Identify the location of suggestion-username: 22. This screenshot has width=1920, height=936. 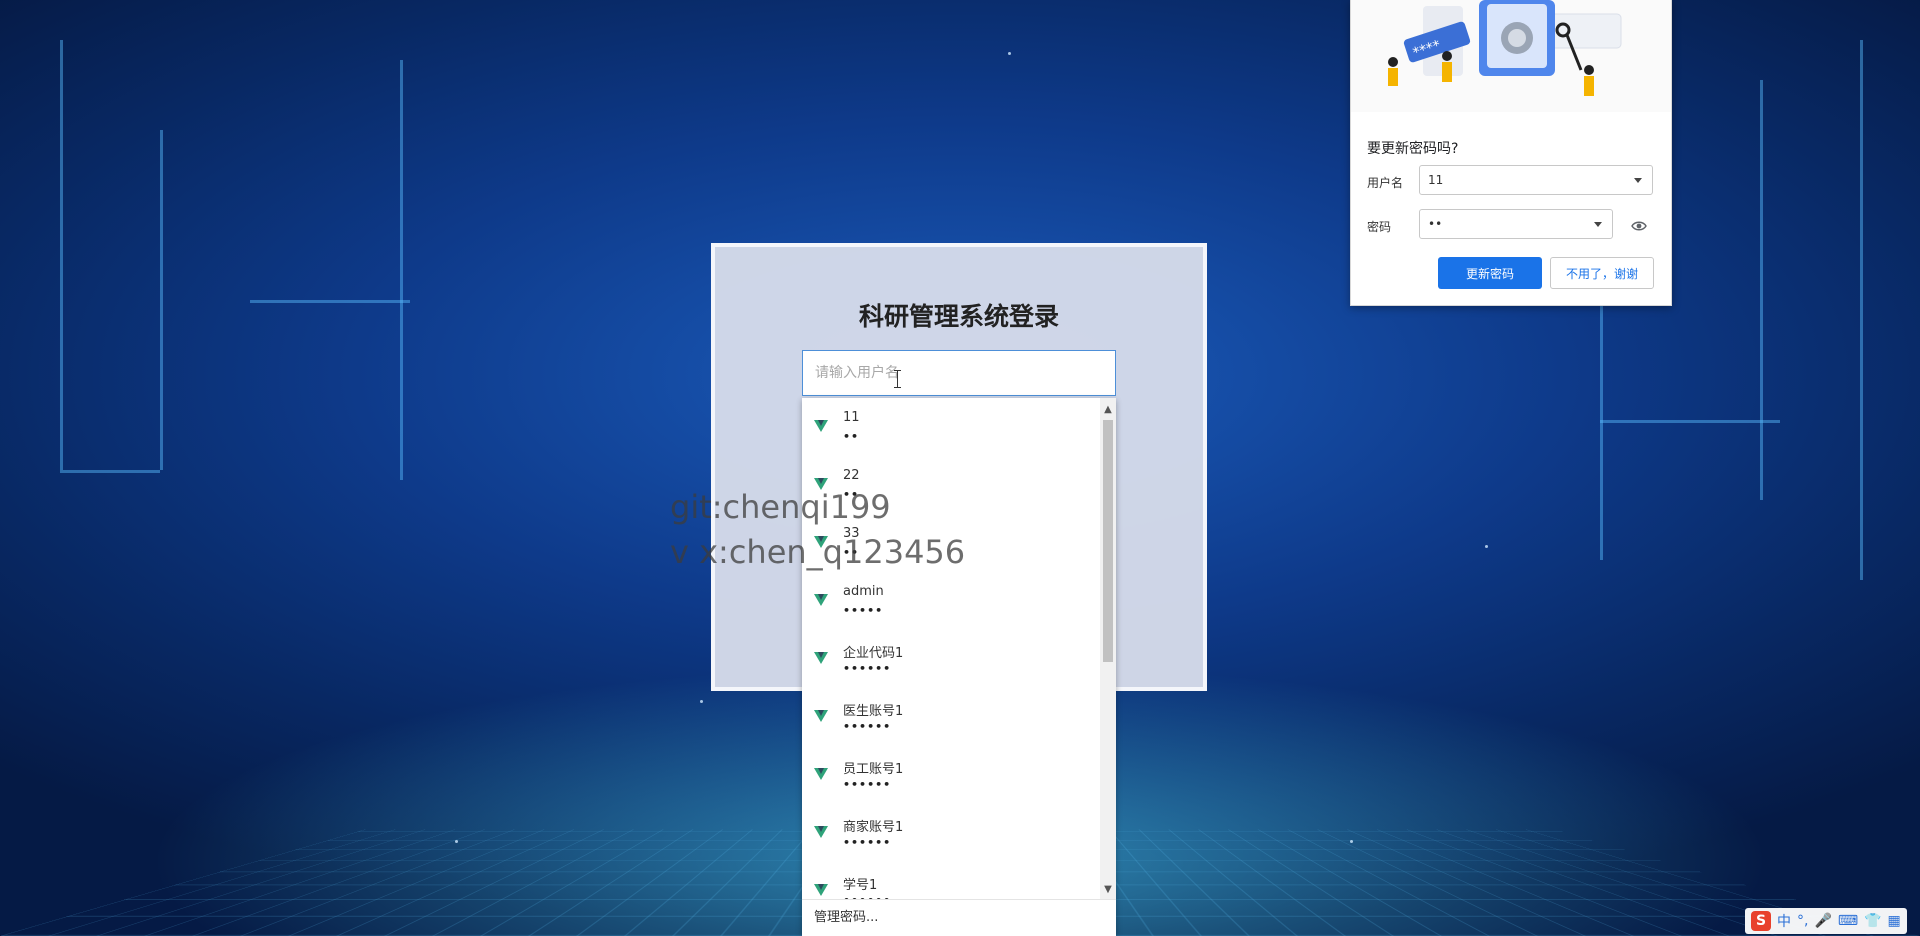
(851, 475).